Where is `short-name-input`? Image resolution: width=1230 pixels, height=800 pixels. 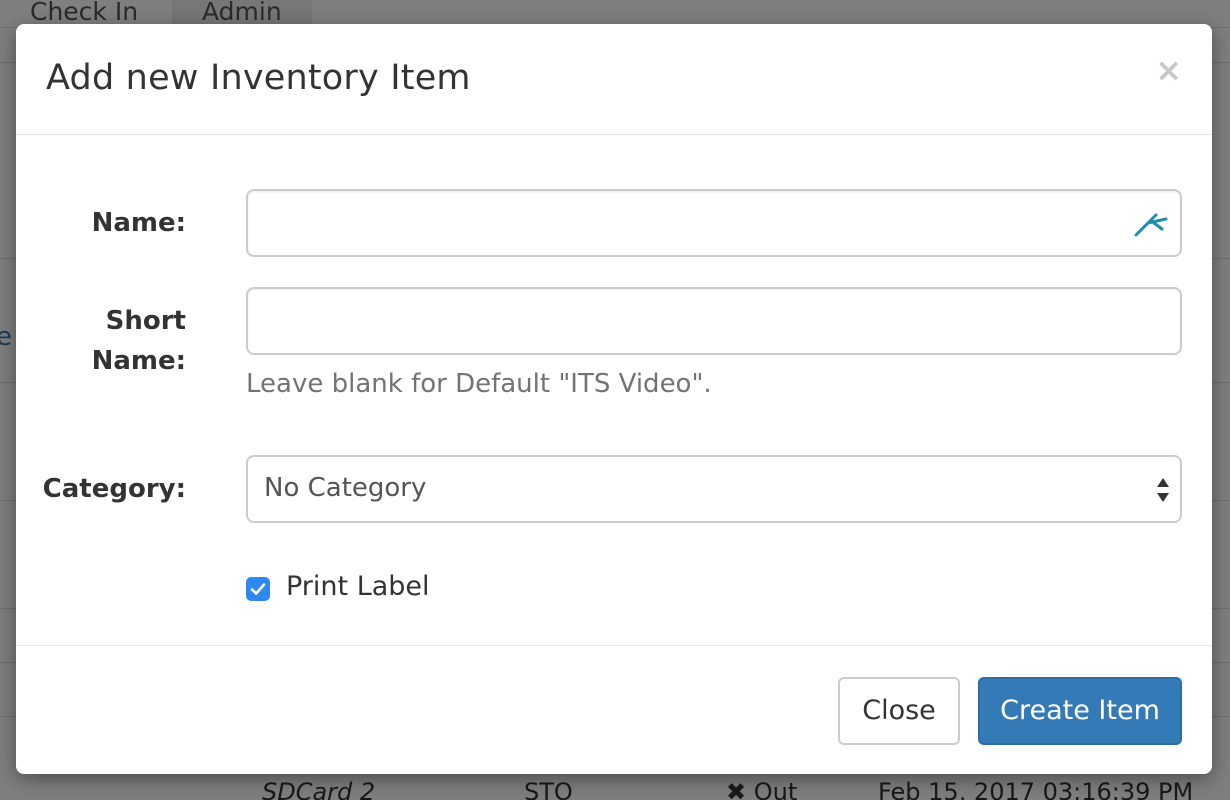 short-name-input is located at coordinates (714, 321).